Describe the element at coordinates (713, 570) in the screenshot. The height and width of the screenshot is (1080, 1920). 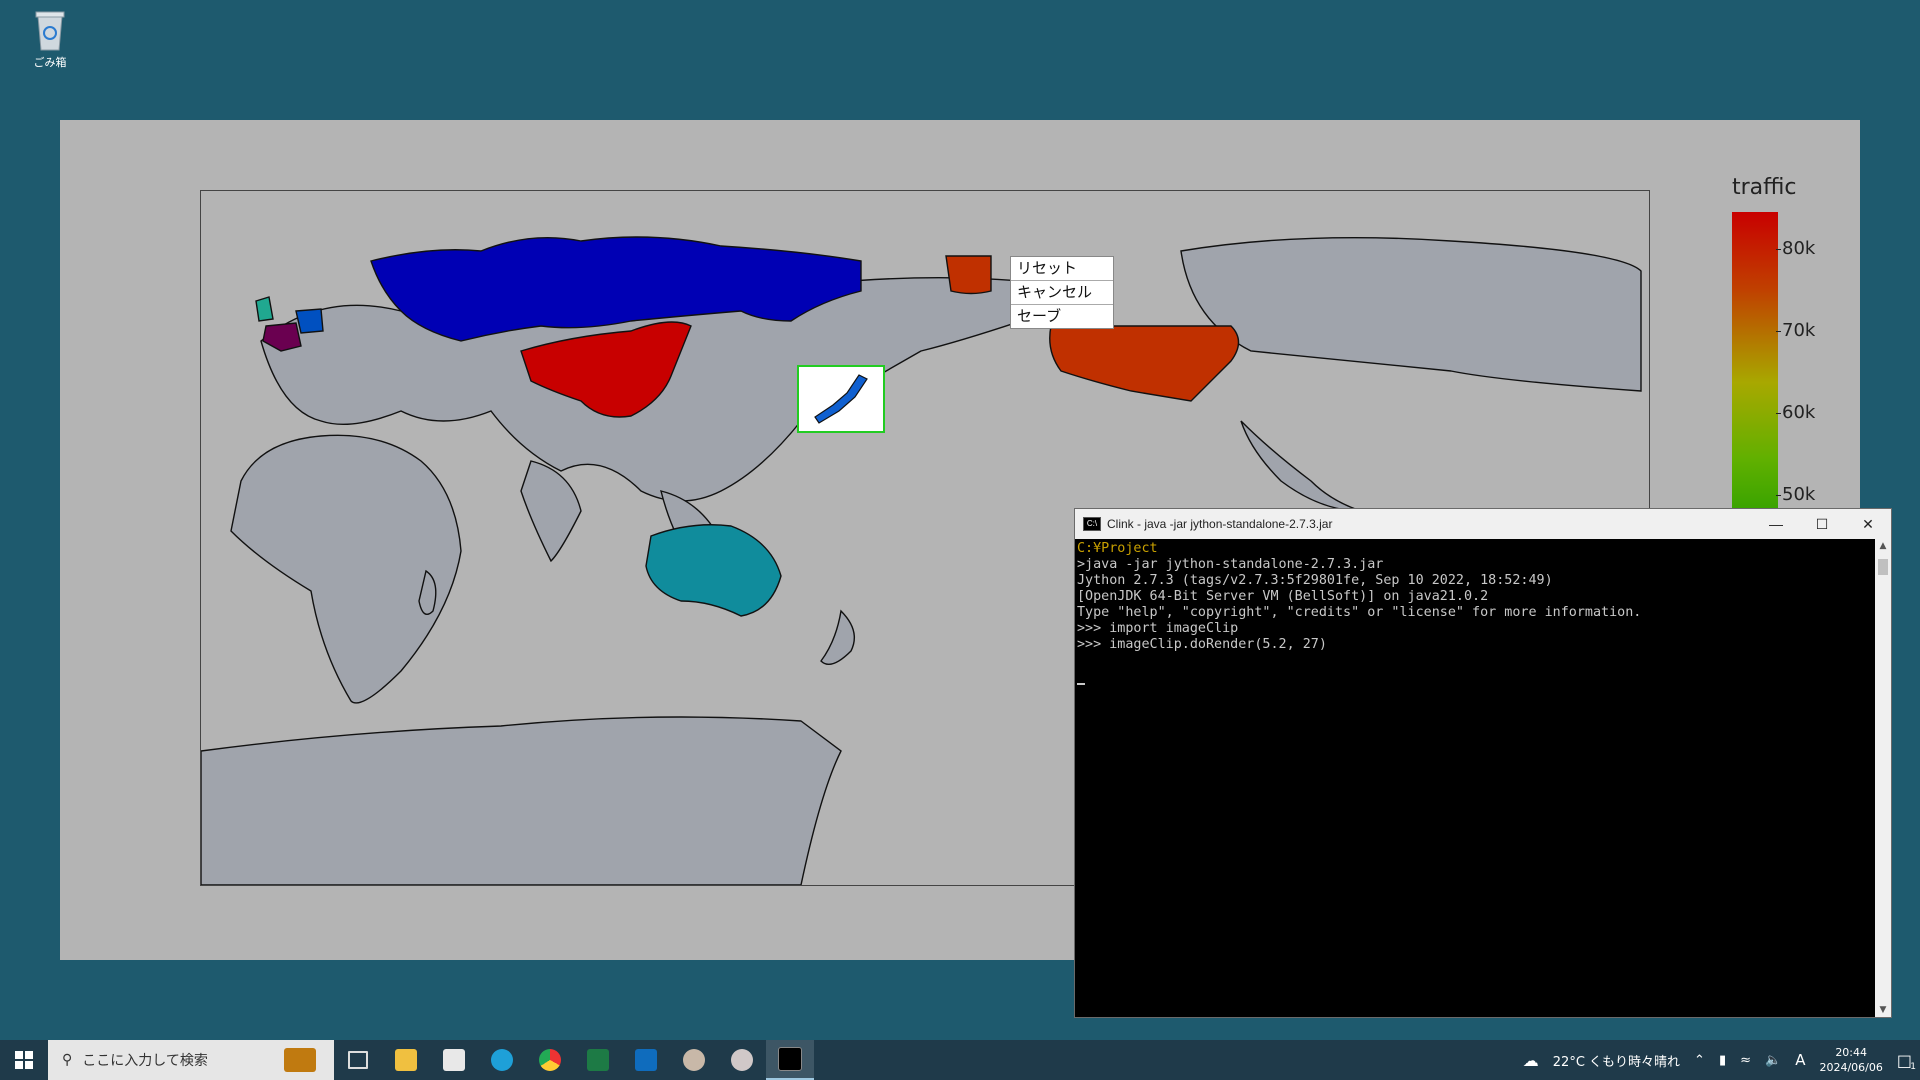
I see `map-australia` at that location.